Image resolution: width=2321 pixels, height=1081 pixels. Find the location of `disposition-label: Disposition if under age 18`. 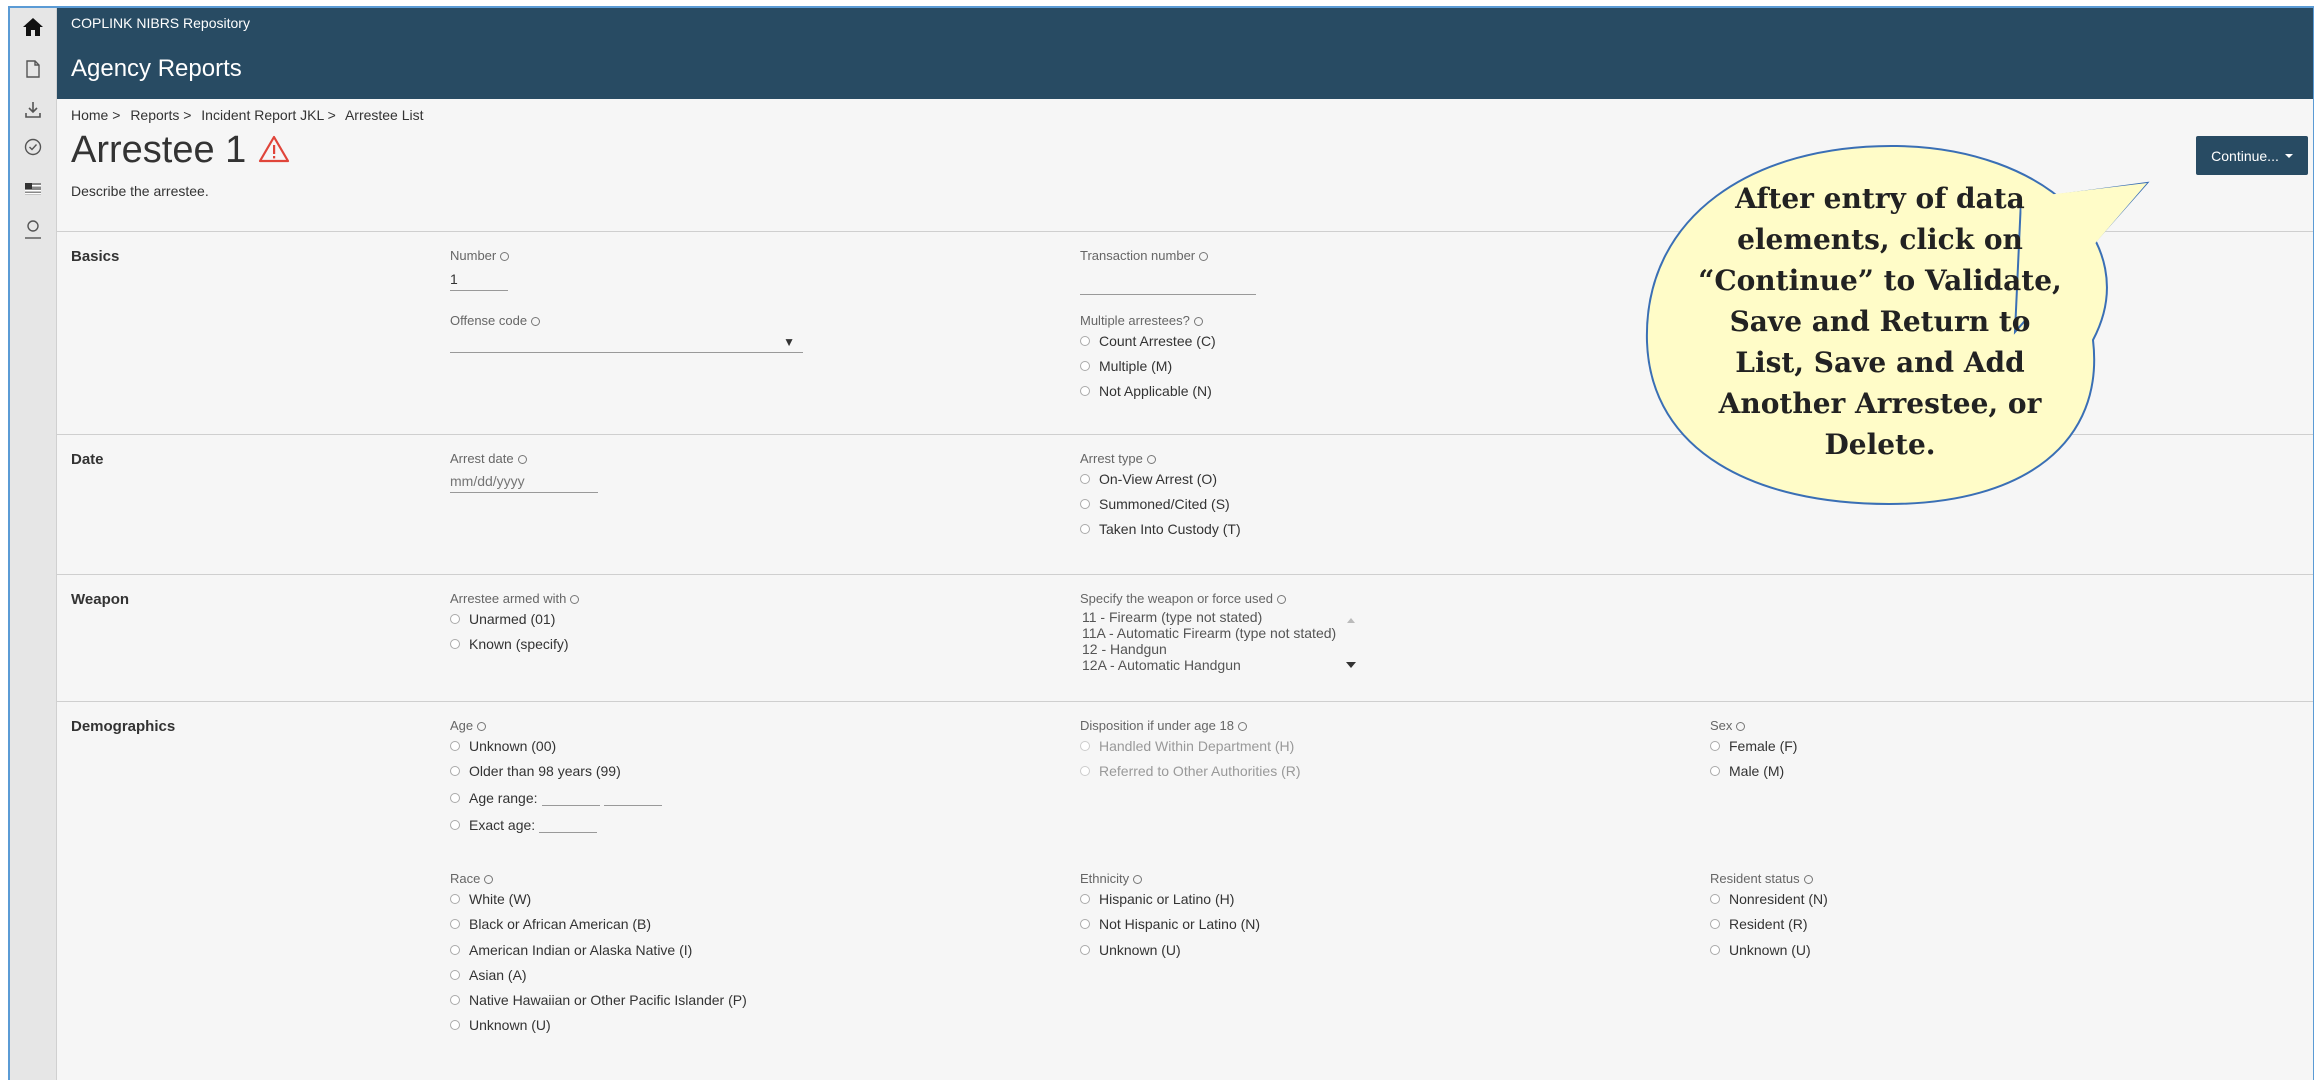

disposition-label: Disposition if under age 18 is located at coordinates (1163, 725).